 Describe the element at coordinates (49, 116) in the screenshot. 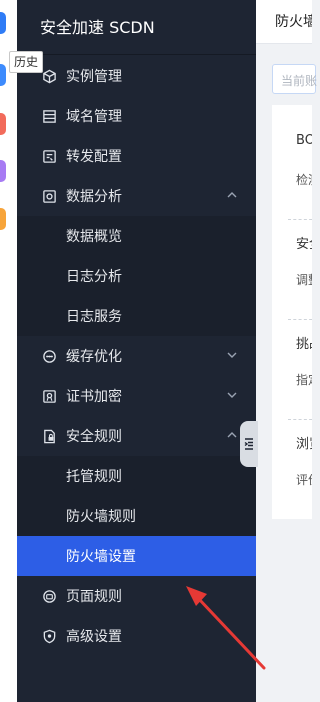

I see `list-box-icon` at that location.